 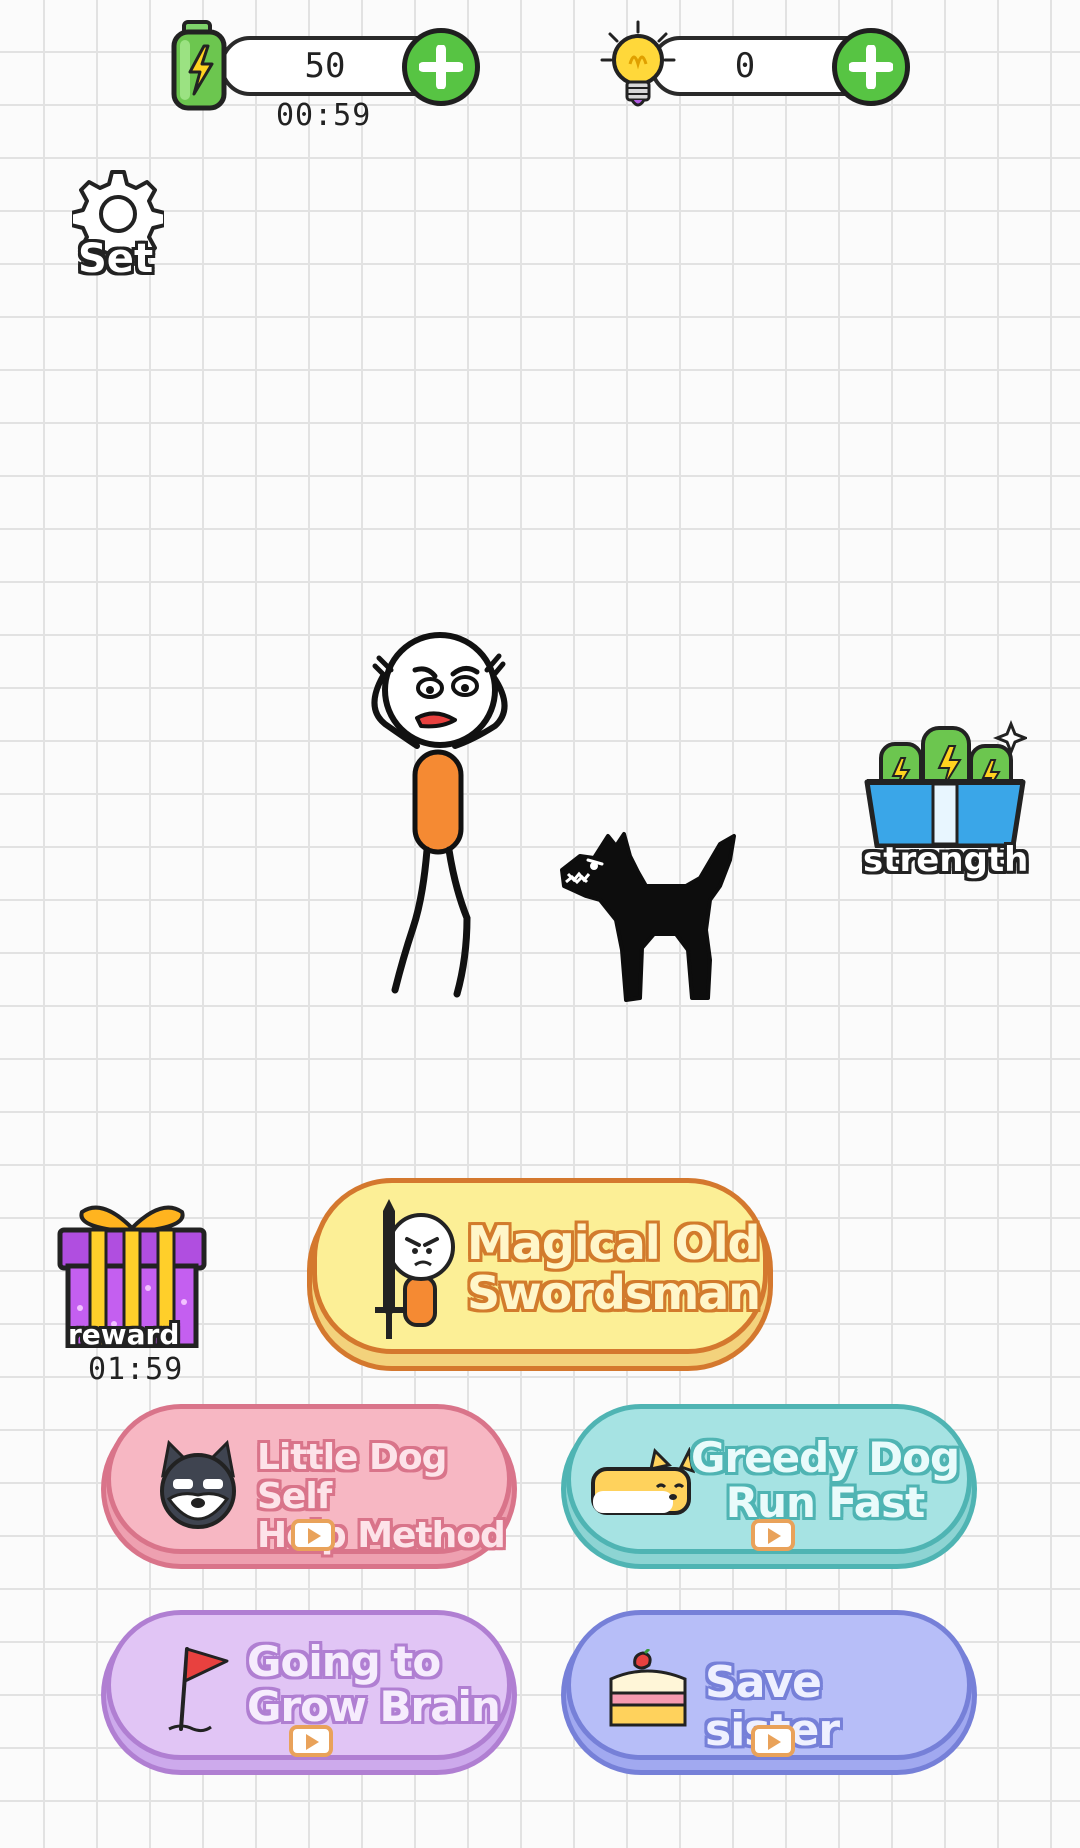 I want to click on strength-label: strength, so click(x=946, y=860).